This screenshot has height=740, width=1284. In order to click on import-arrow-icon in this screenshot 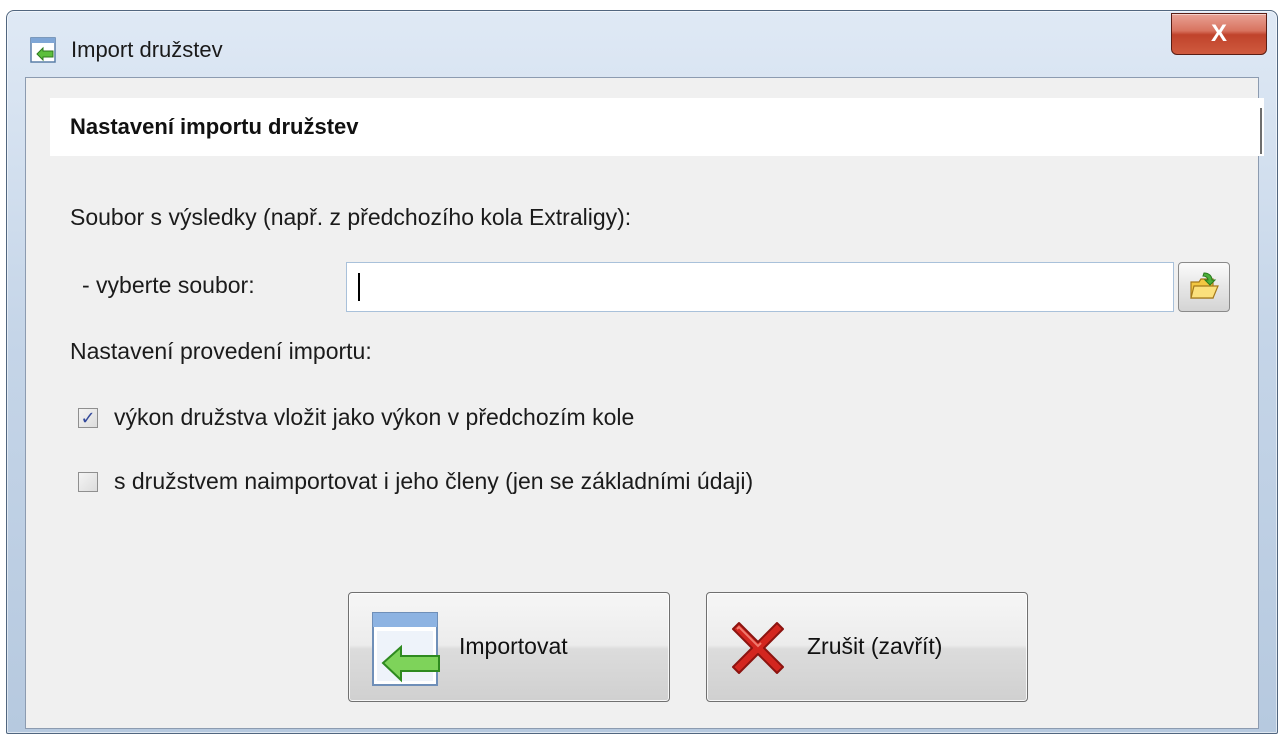, I will do `click(406, 649)`.